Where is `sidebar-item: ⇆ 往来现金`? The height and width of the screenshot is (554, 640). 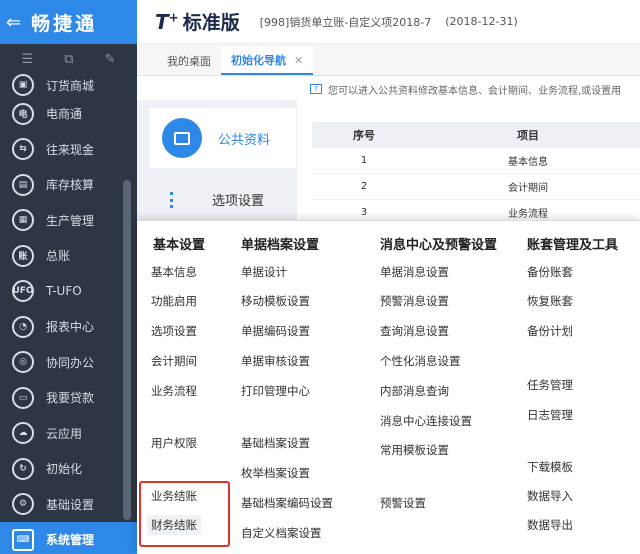
sidebar-item: ⇆ 往来现金 is located at coordinates (68, 150).